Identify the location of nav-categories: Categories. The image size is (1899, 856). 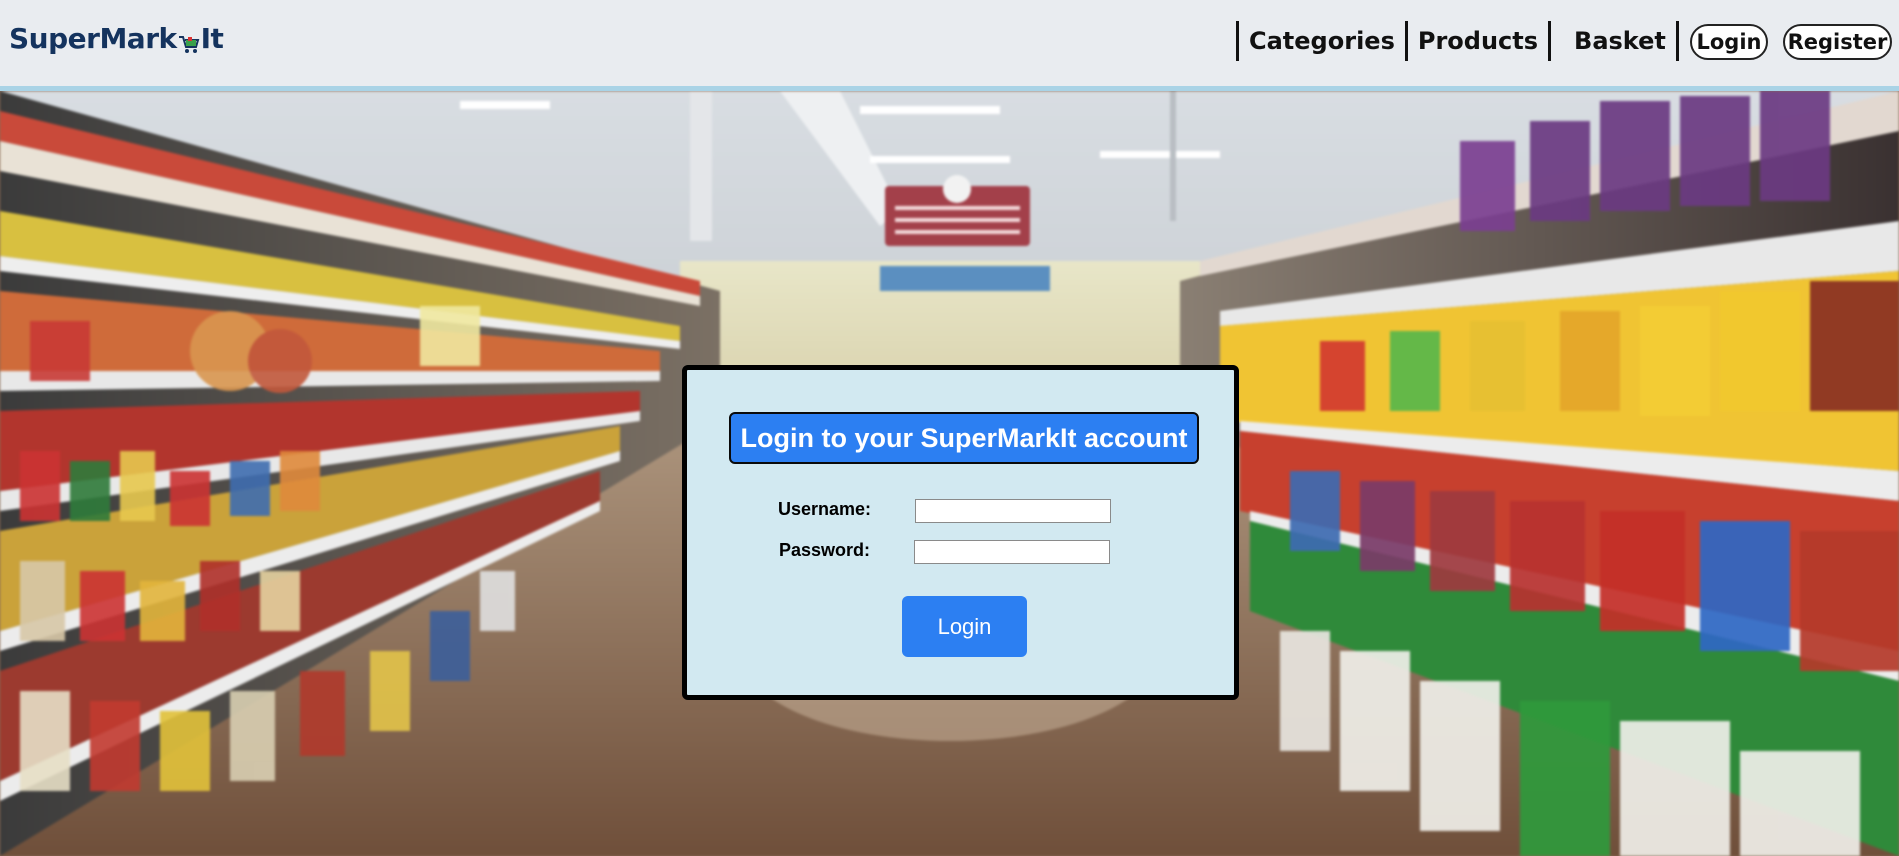
(1320, 41).